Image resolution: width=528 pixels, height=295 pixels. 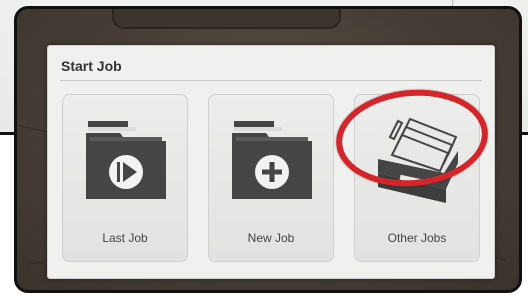 I want to click on new-job-button: New Job, so click(x=271, y=178).